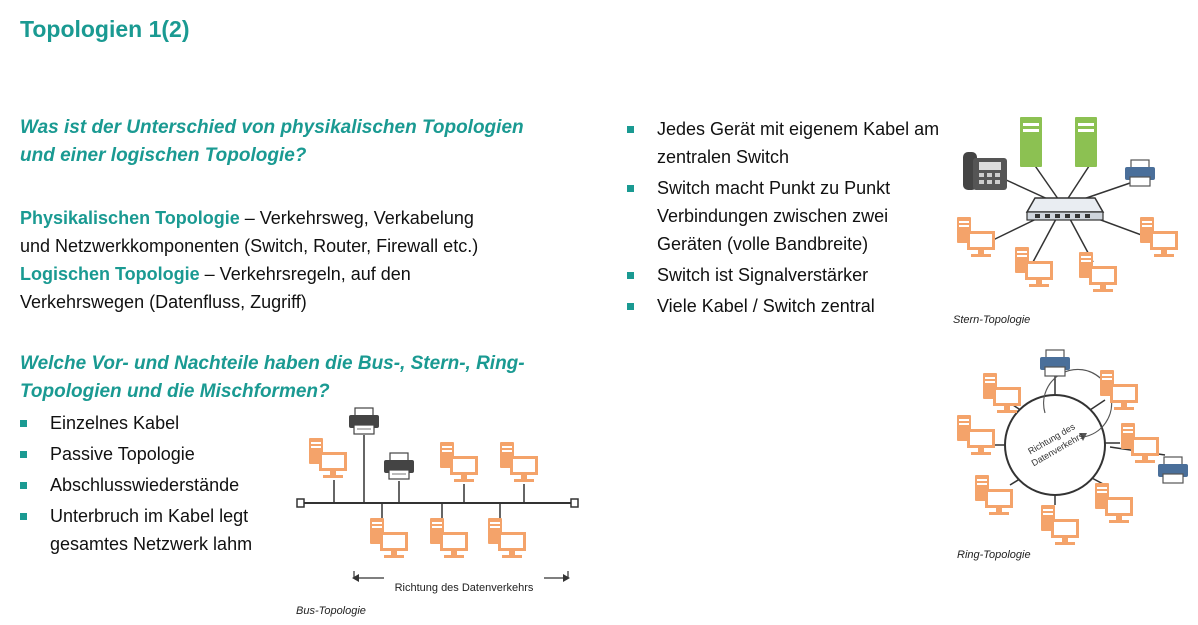 The height and width of the screenshot is (625, 1198). Describe the element at coordinates (399, 477) in the screenshot. I see `bus-printer-2-icon` at that location.